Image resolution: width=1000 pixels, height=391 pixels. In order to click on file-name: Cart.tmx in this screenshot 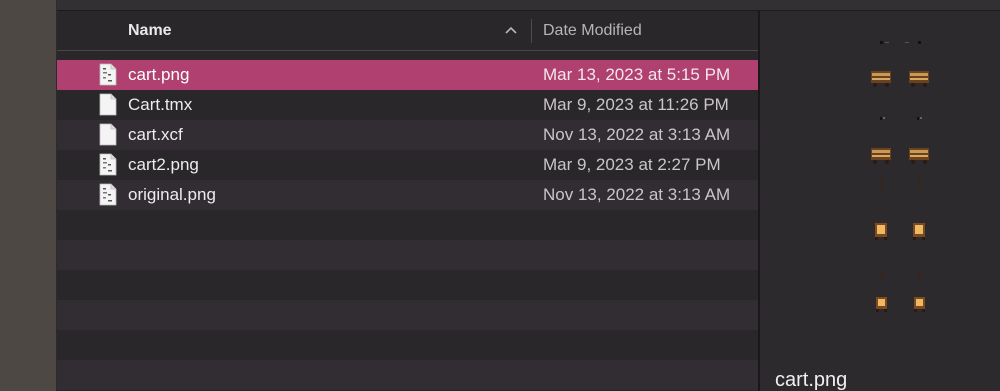, I will do `click(160, 104)`.